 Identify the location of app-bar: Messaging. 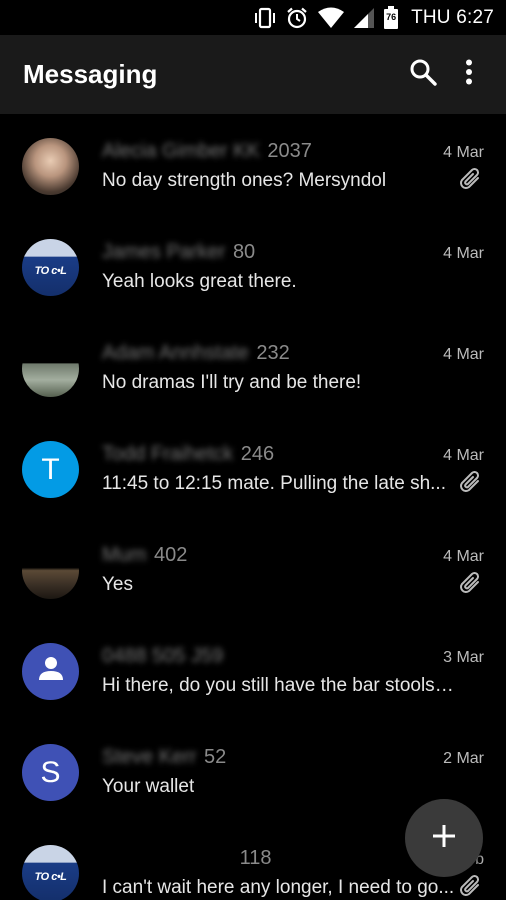
(253, 74).